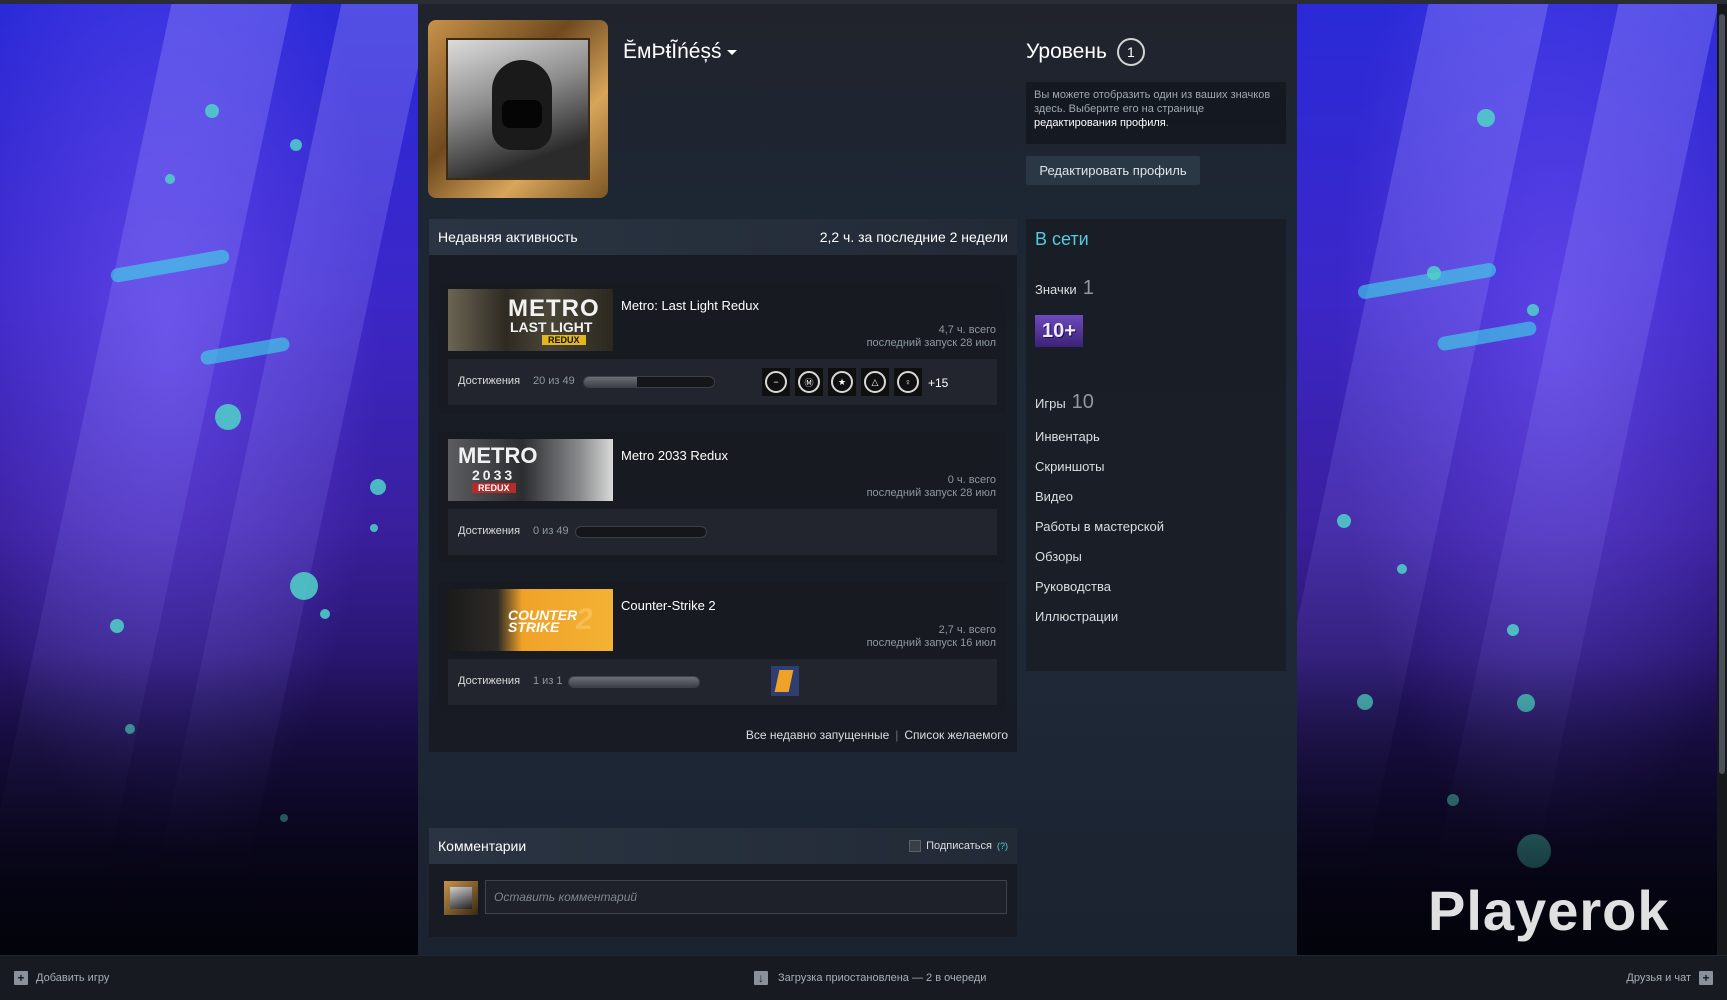 This screenshot has width=1727, height=1000. Describe the element at coordinates (554, 381) in the screenshot. I see `achievements-count: 20 из 49` at that location.